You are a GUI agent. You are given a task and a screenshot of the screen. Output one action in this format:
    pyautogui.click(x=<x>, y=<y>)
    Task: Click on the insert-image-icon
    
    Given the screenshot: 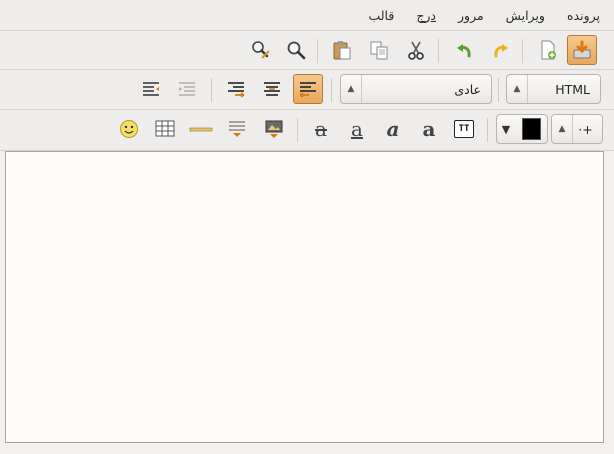 What is the action you would take?
    pyautogui.click(x=274, y=129)
    